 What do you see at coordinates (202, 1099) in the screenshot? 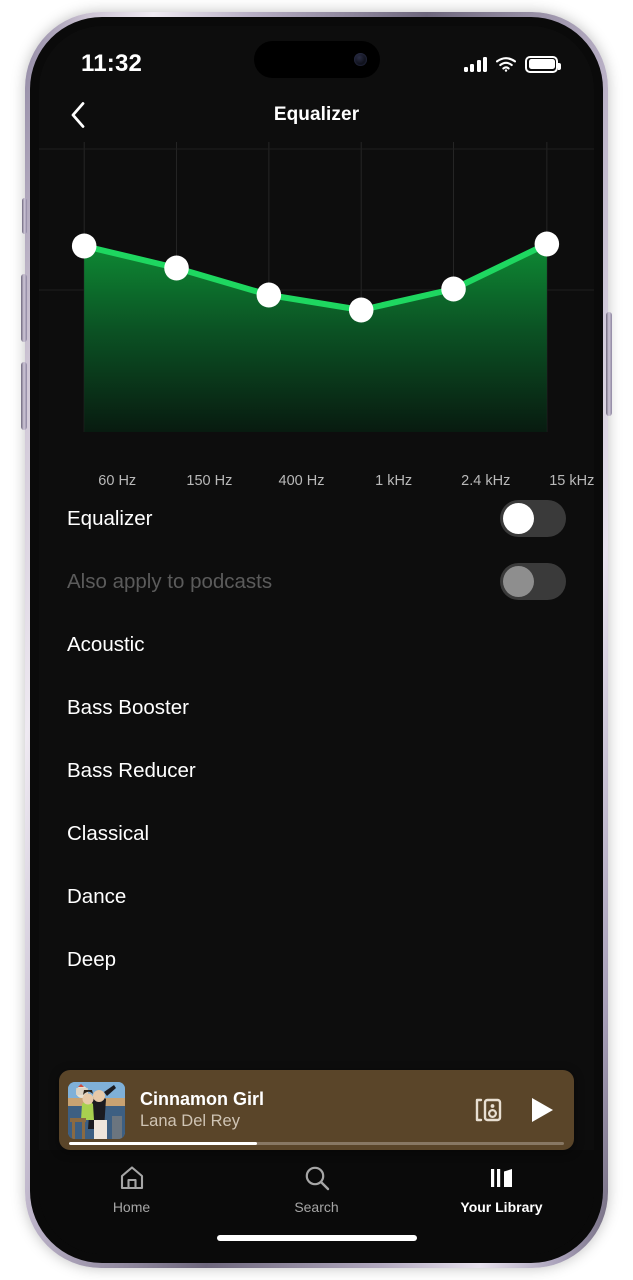
I see `track-title: Cinnamon Girl` at bounding box center [202, 1099].